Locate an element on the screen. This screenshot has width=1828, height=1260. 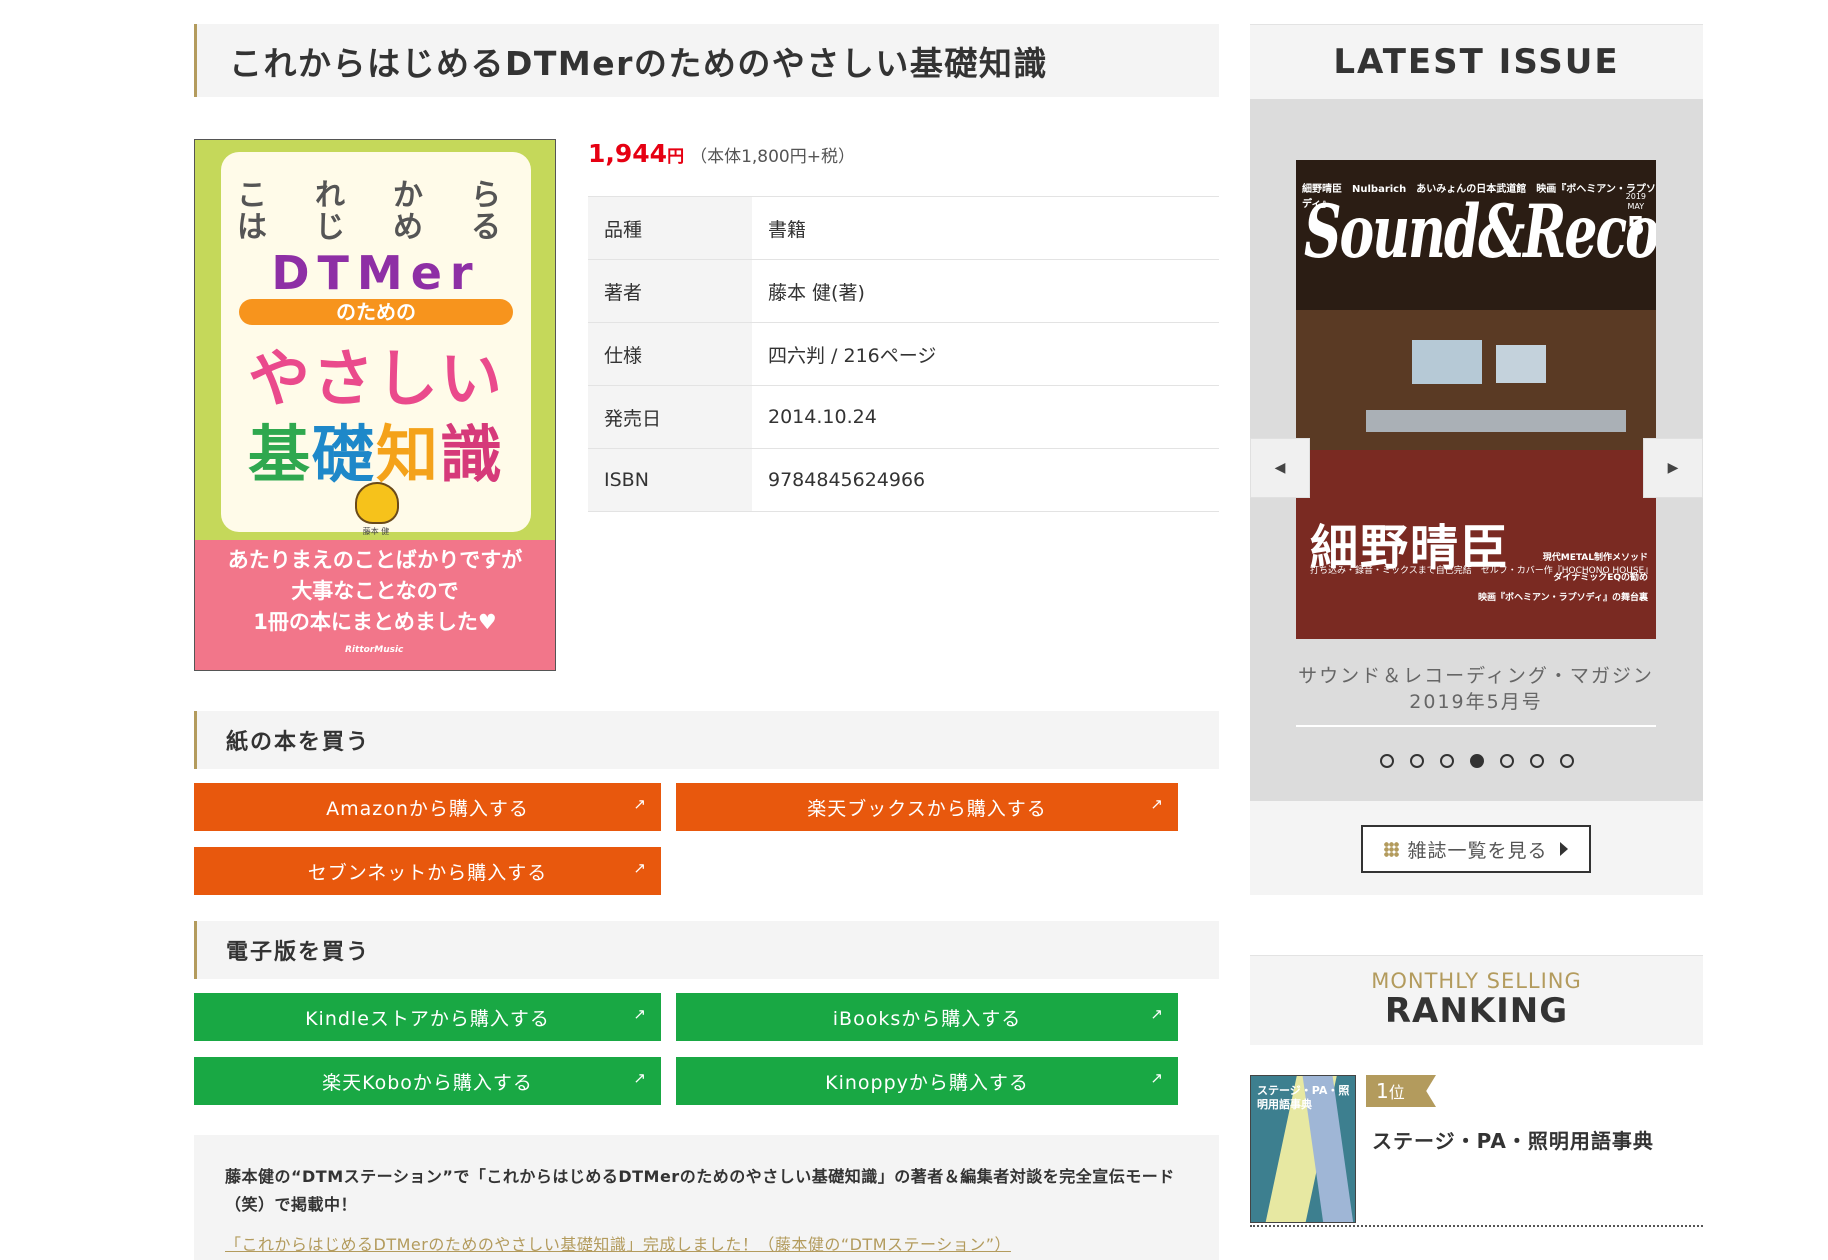
button-label: 楽天Koboから購入する is located at coordinates (427, 1082).